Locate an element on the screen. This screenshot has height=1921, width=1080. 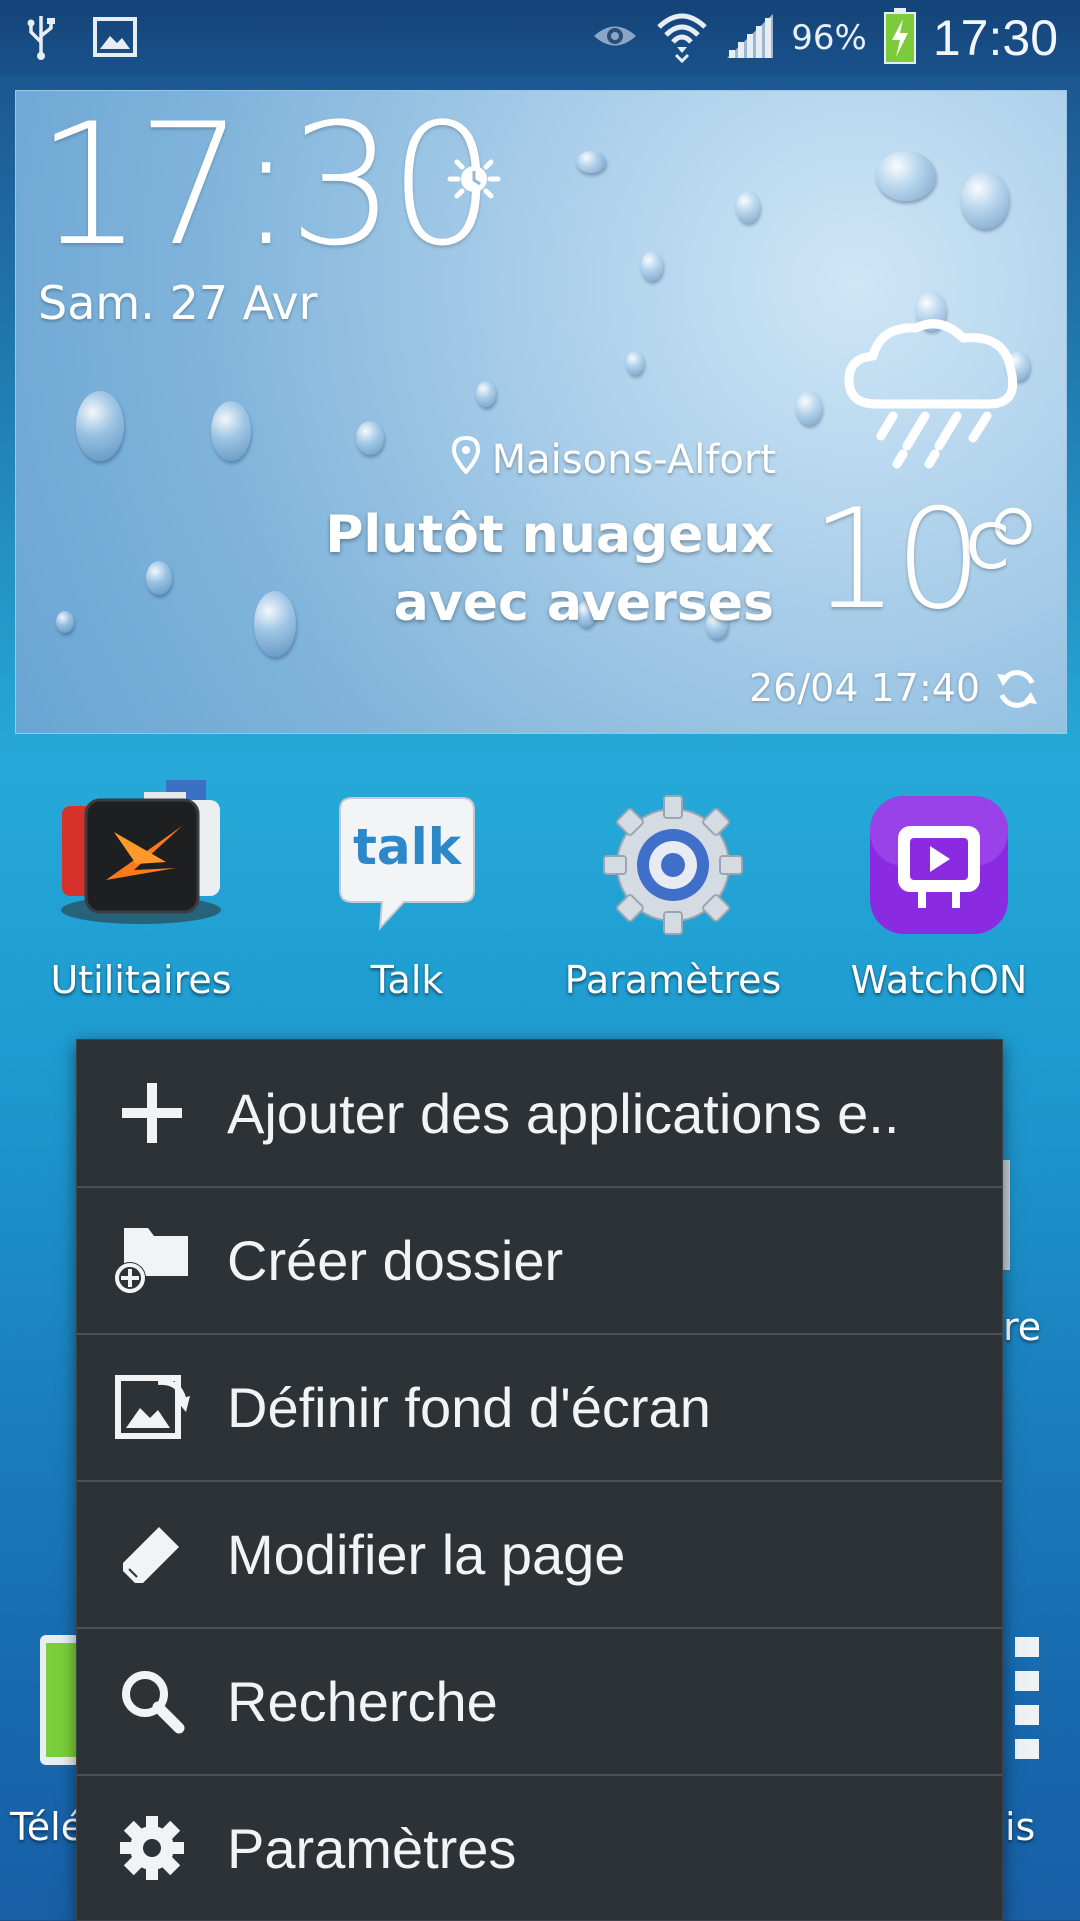
talk-icon: talk is located at coordinates (407, 865).